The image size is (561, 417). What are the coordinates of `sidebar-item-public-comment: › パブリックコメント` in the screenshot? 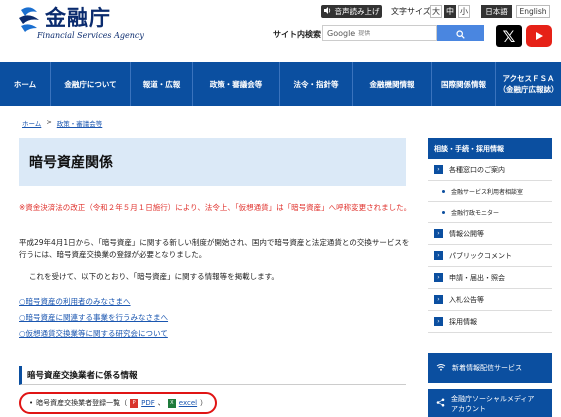 It's located at (490, 256).